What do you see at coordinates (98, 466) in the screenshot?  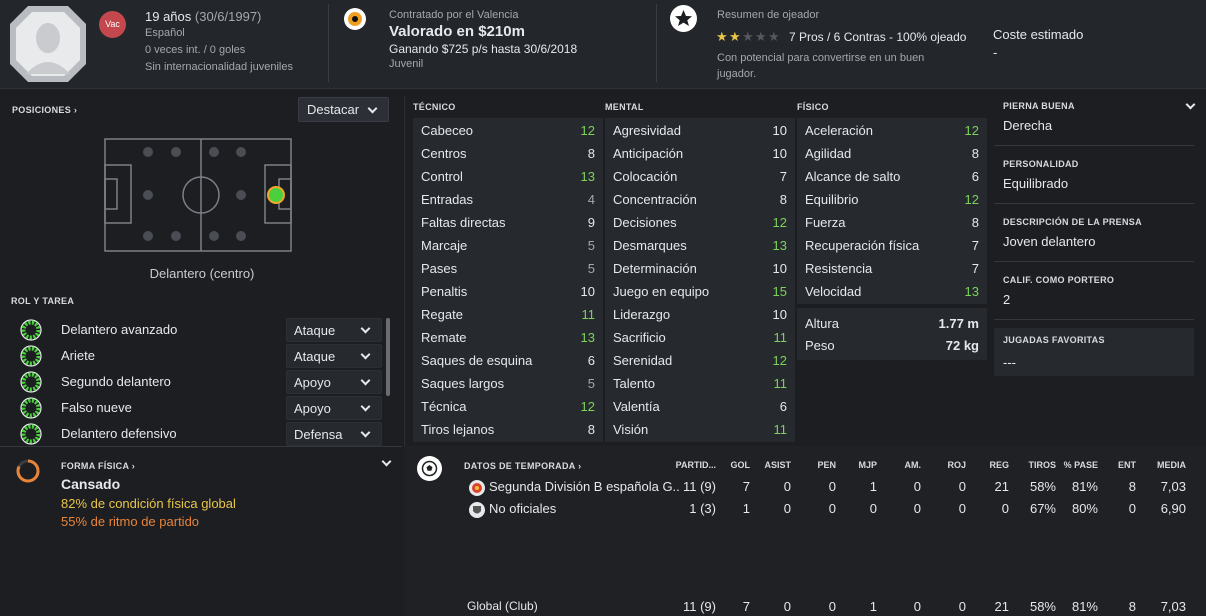 I see `fitness-title: FORMA FÍSICA ›` at bounding box center [98, 466].